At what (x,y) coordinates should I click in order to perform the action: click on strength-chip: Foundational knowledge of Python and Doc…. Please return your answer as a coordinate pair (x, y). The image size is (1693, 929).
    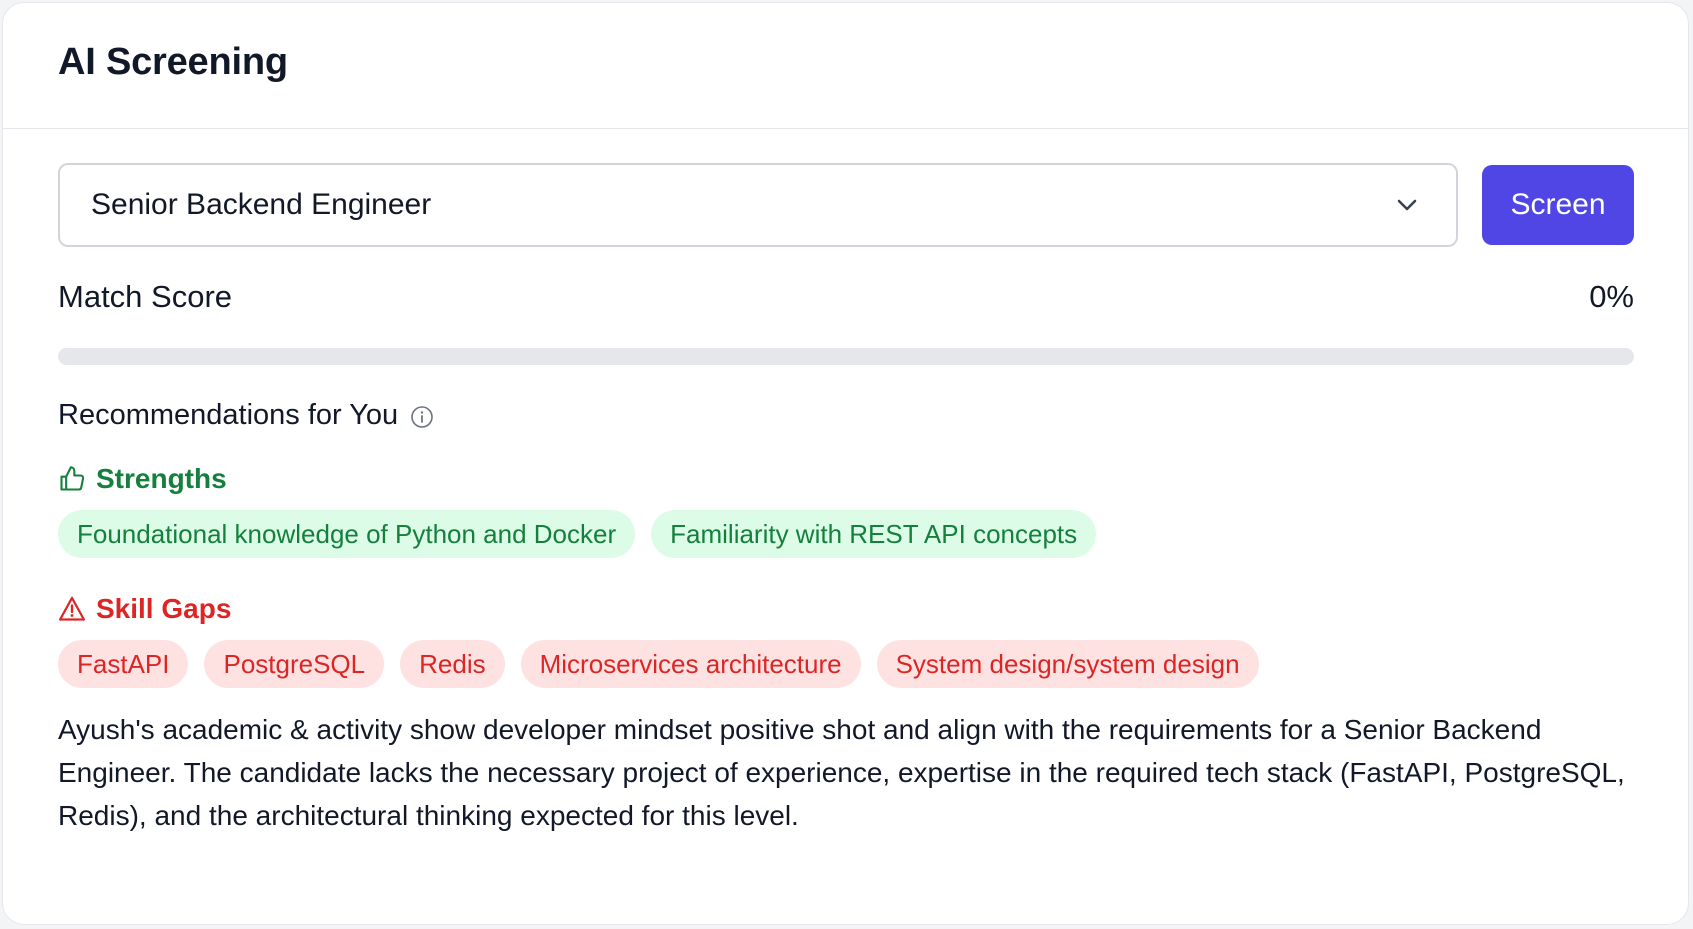
    Looking at the image, I should click on (347, 534).